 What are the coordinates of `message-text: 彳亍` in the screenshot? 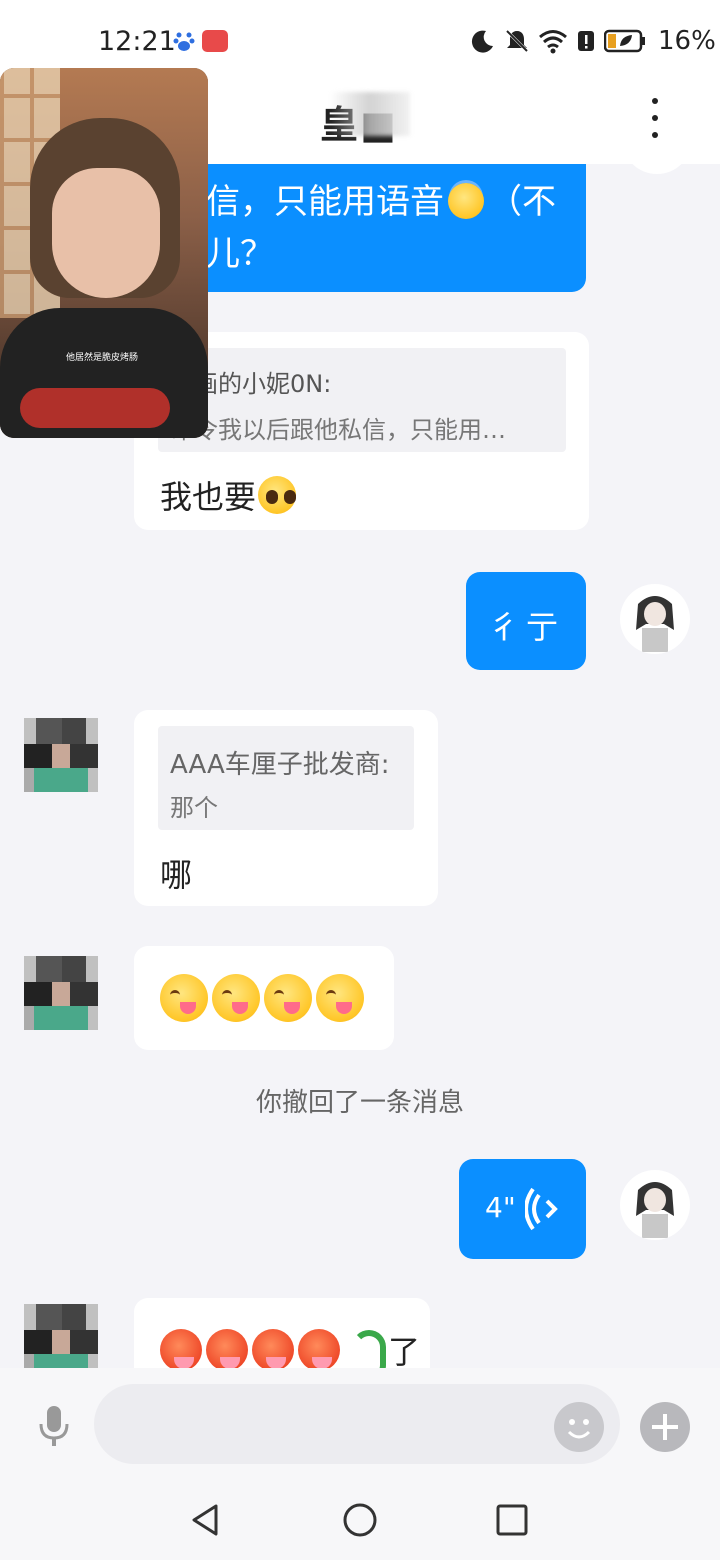 It's located at (525, 627).